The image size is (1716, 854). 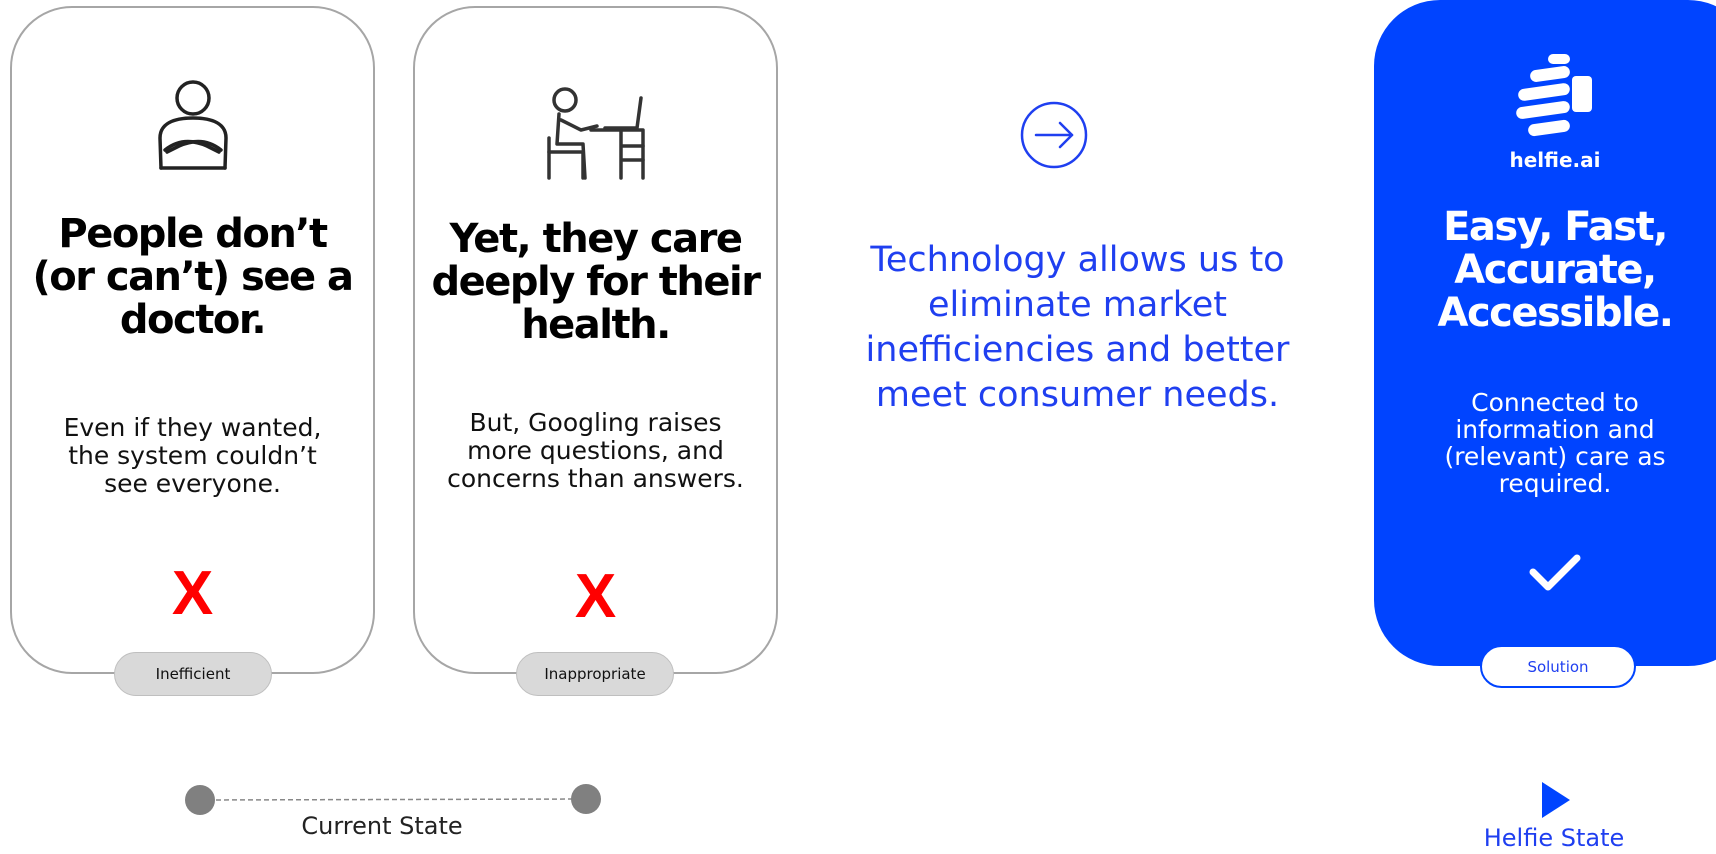 I want to click on tag-inappropriate: Inappropriate, so click(x=595, y=674).